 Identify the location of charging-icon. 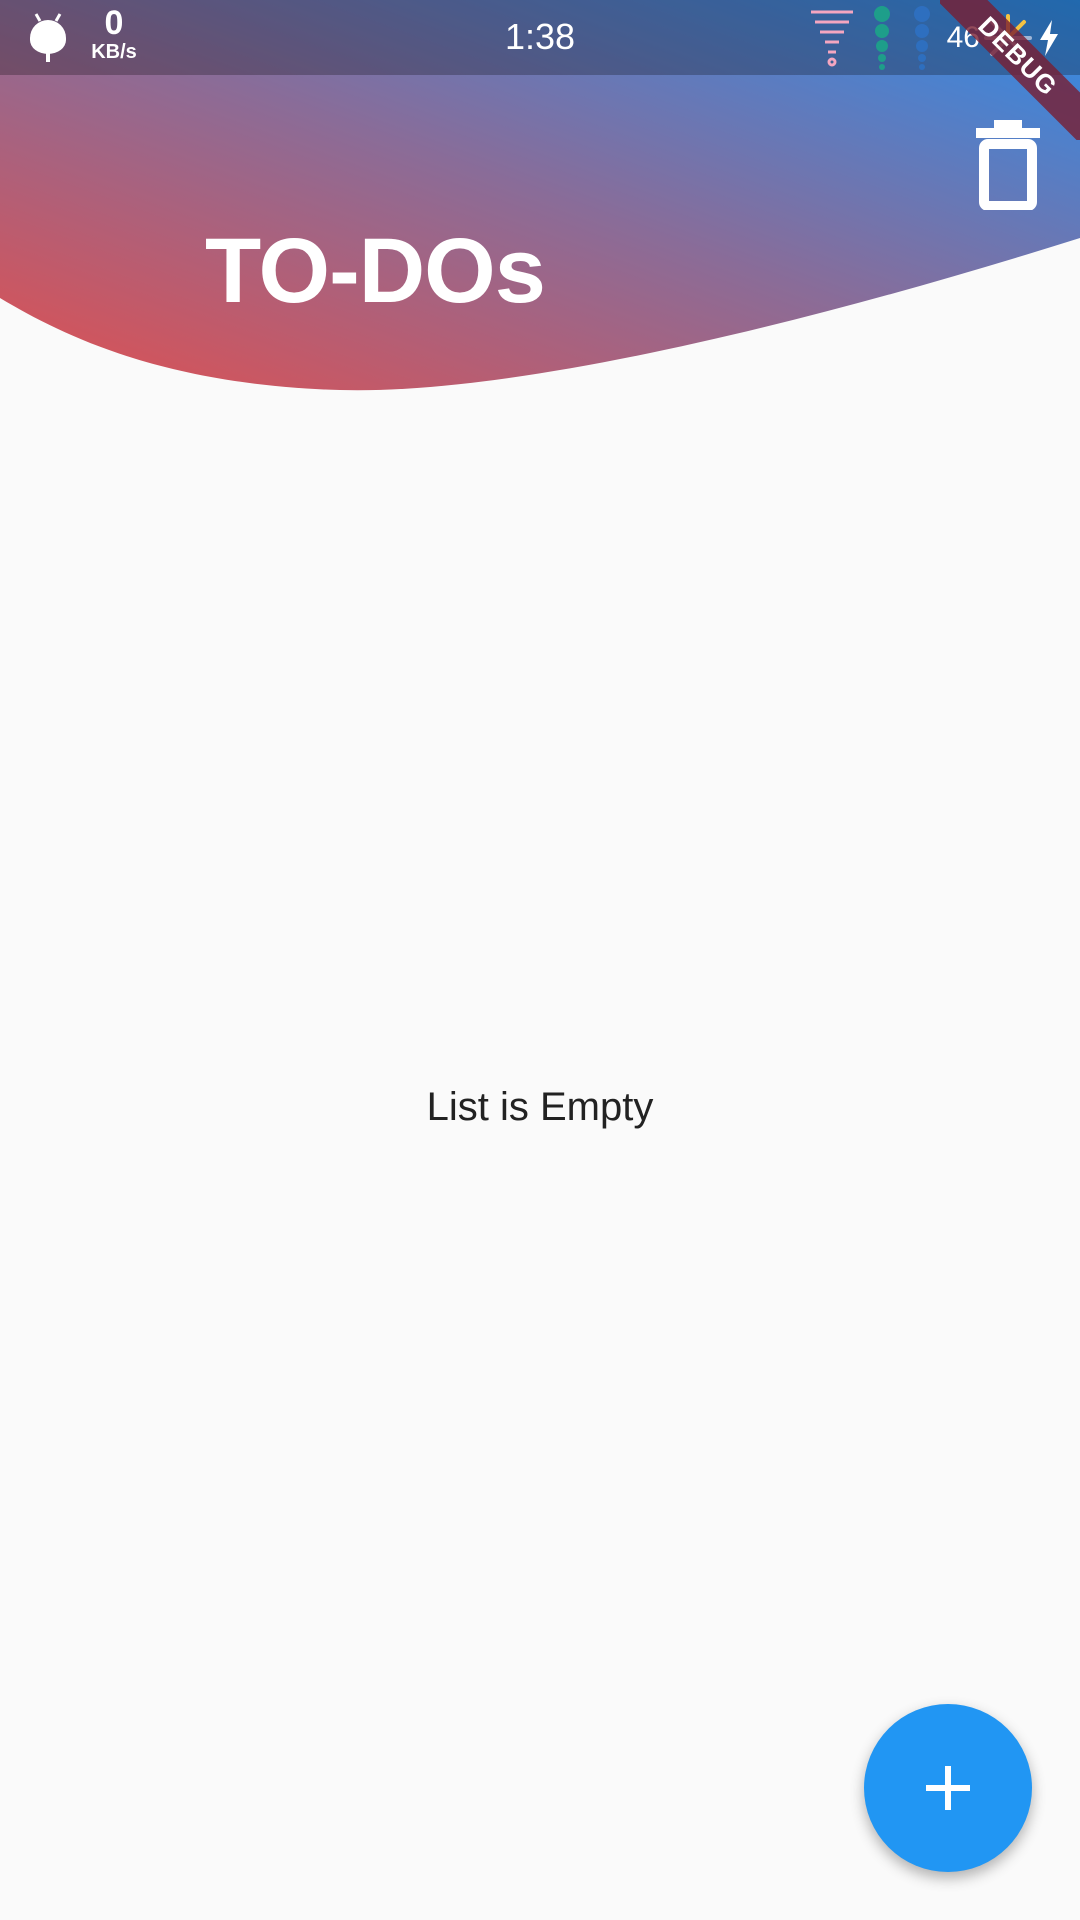
(1049, 38).